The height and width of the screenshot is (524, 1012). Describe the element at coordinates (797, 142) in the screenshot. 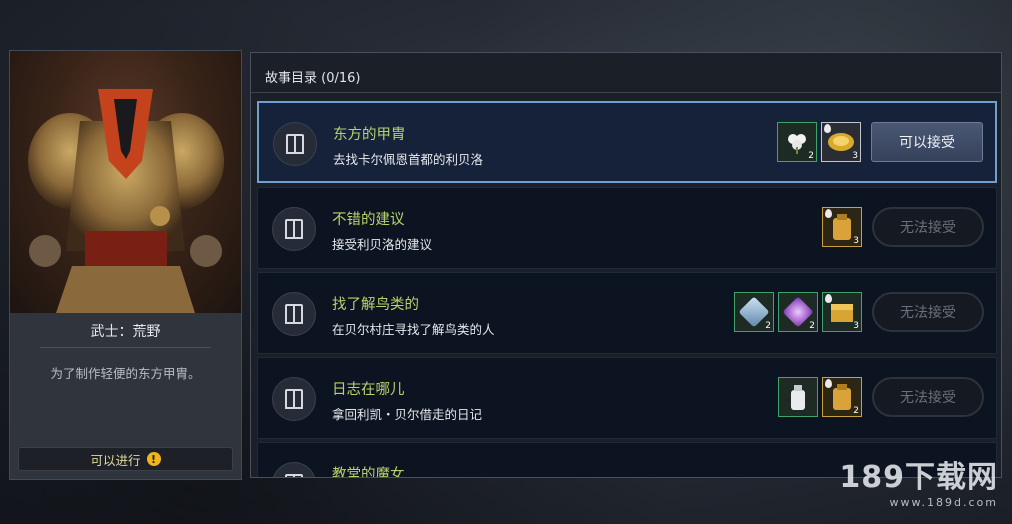

I see `cotton-flower-icon: 2` at that location.